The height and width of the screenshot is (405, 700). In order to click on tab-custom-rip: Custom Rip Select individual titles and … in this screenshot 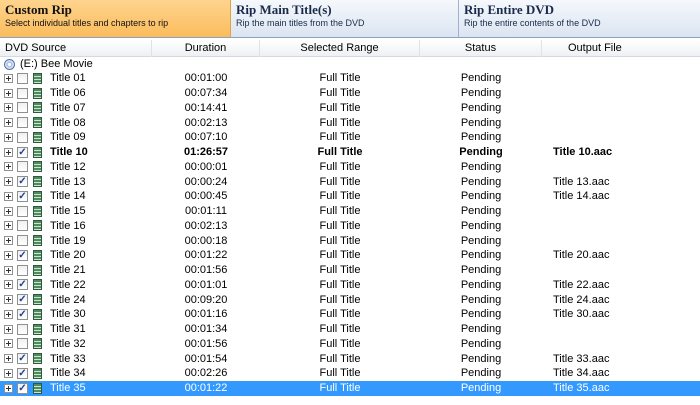, I will do `click(115, 19)`.